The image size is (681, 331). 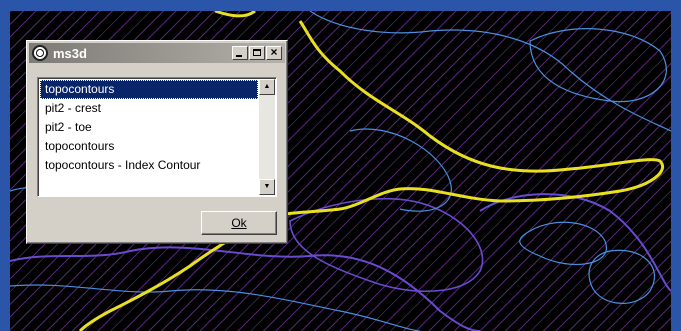 I want to click on ms3d-app-icon, so click(x=40, y=53).